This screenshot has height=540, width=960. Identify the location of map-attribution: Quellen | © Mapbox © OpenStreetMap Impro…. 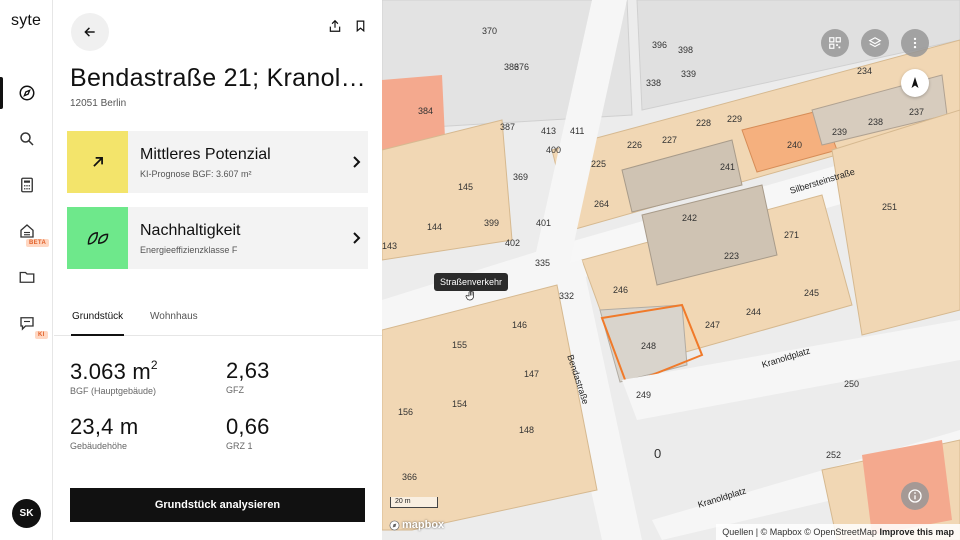
(838, 532).